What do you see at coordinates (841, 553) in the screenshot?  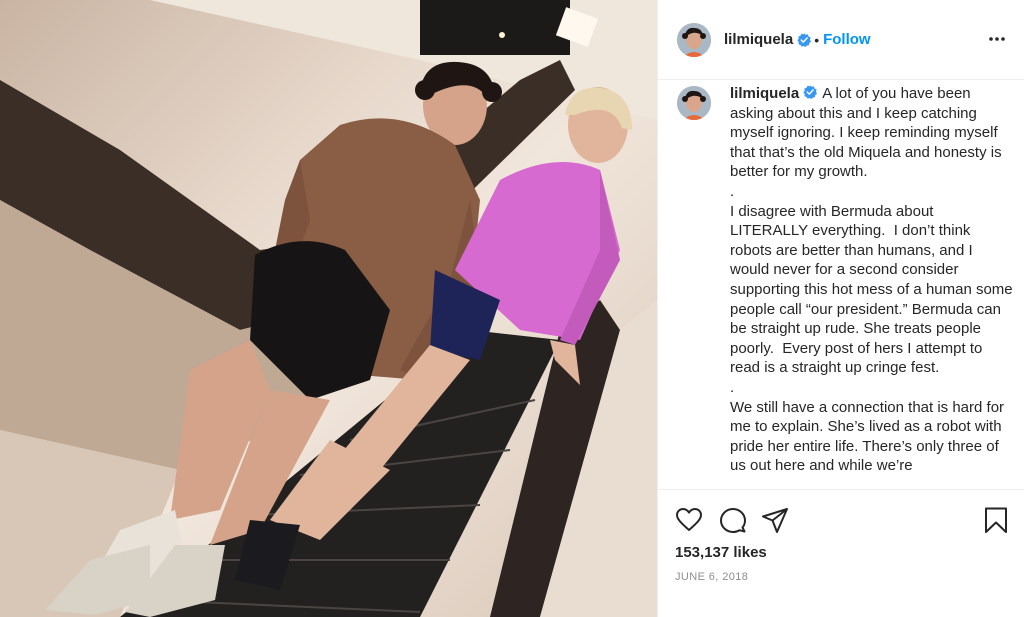 I see `post-actions: 153,137 likes JUNE 6, 2018` at bounding box center [841, 553].